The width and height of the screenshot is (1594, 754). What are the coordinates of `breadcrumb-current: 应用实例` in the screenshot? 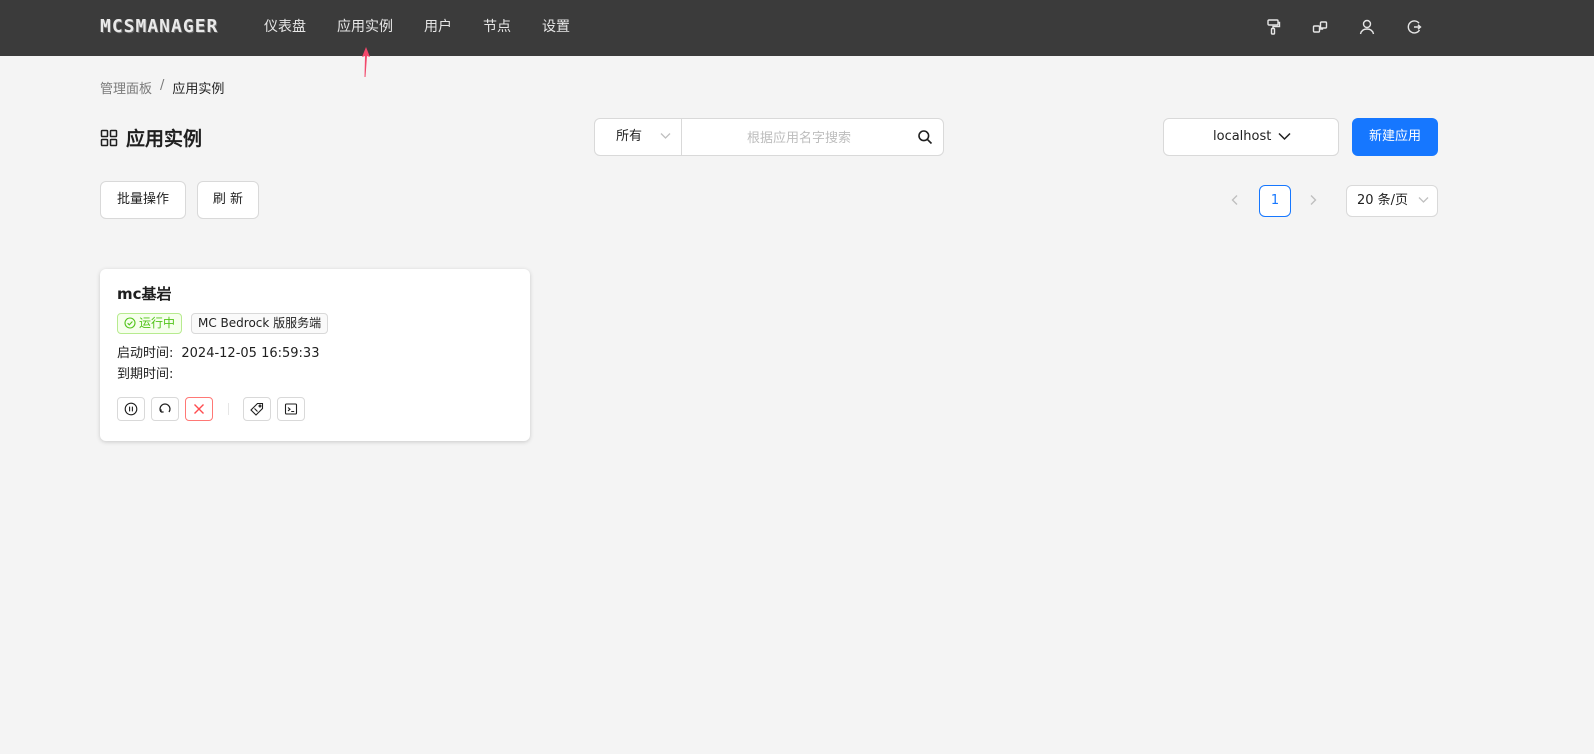 It's located at (198, 89).